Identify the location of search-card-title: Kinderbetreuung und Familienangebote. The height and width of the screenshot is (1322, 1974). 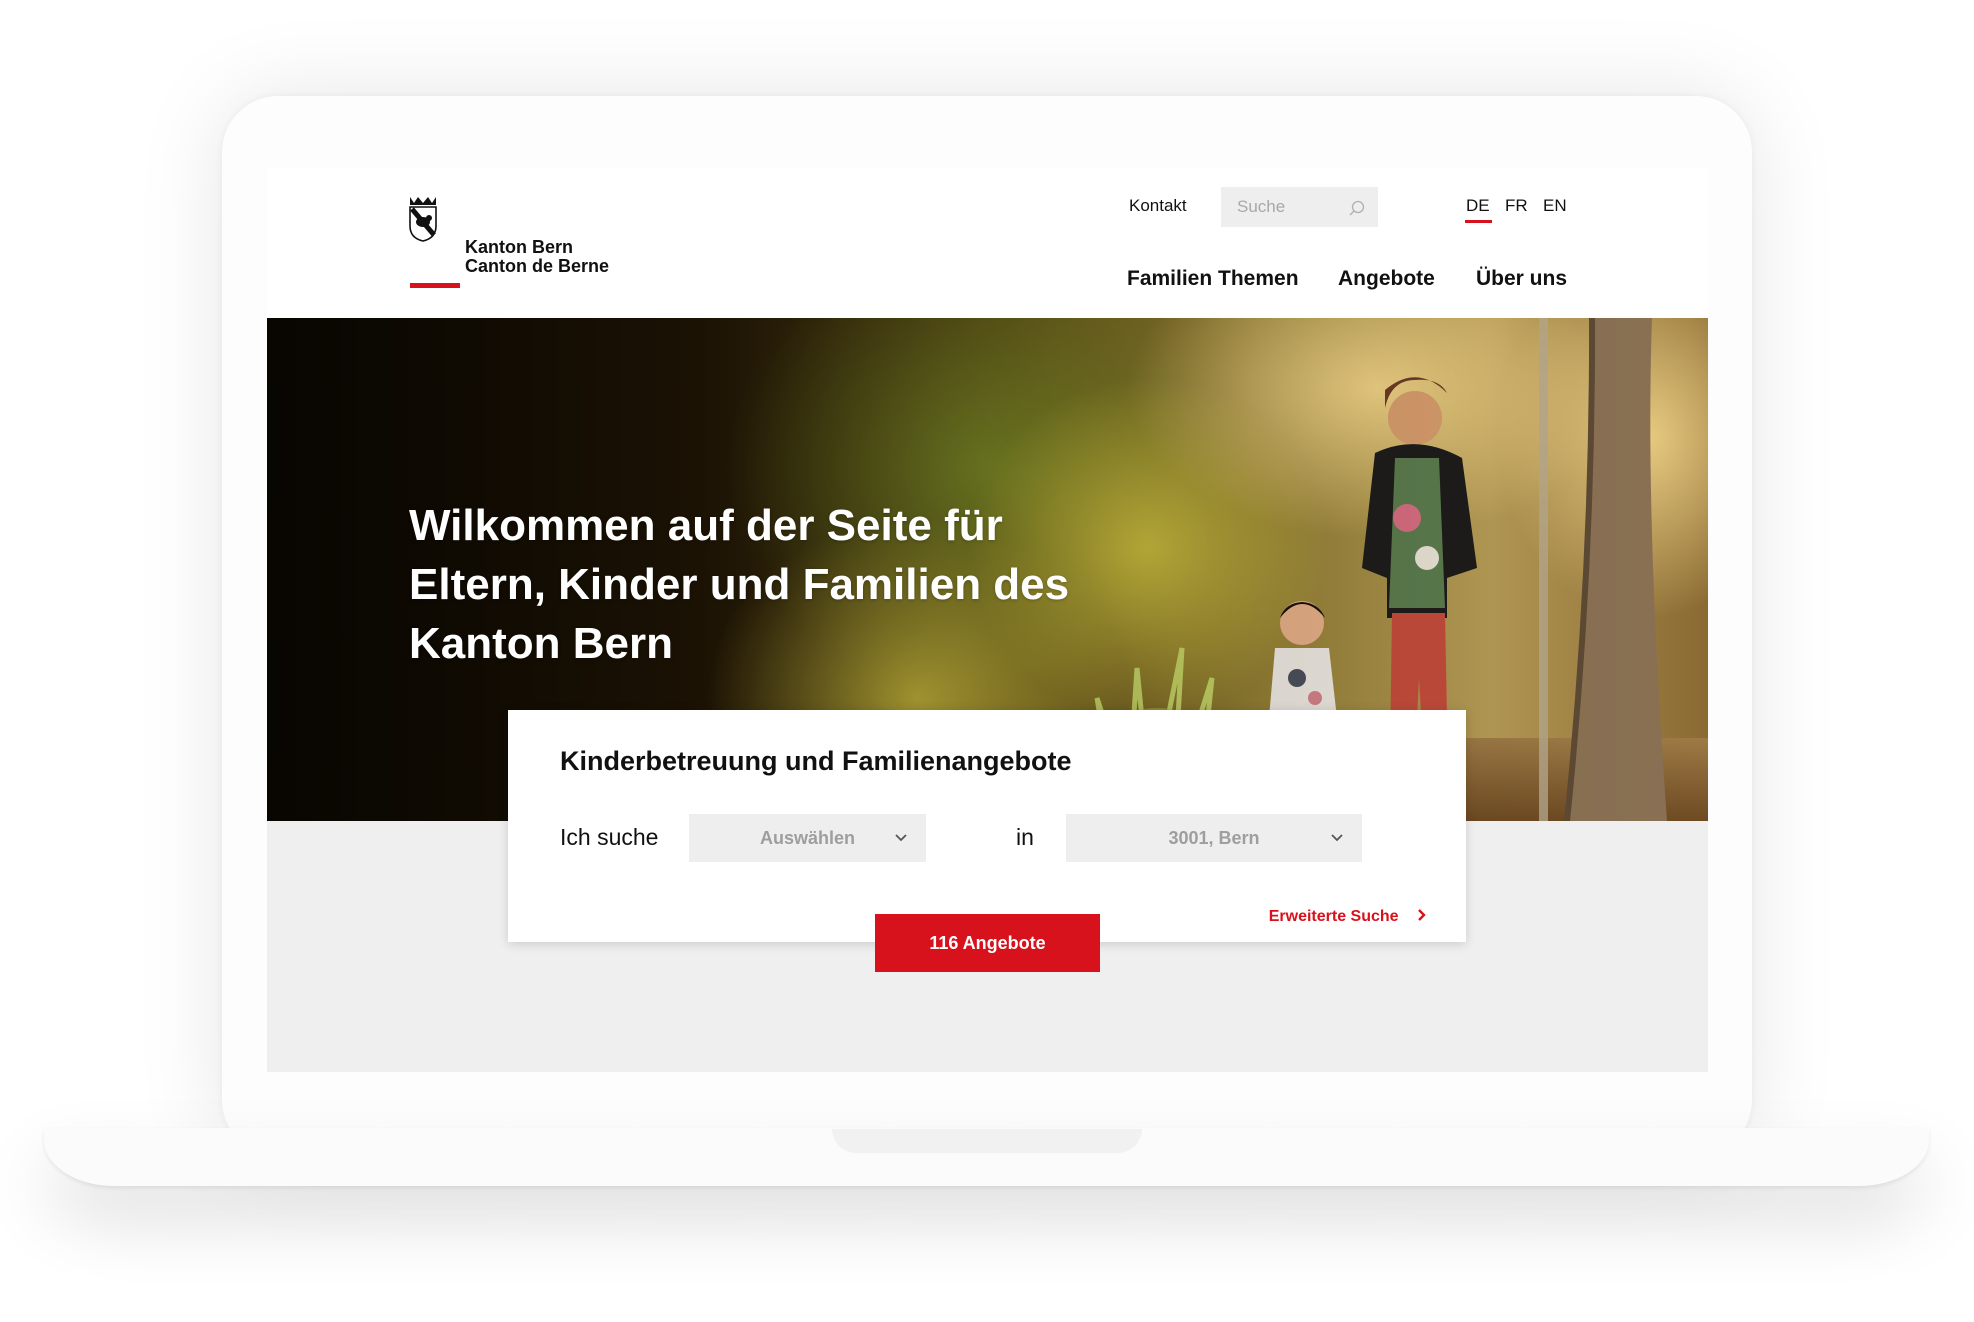
(816, 761).